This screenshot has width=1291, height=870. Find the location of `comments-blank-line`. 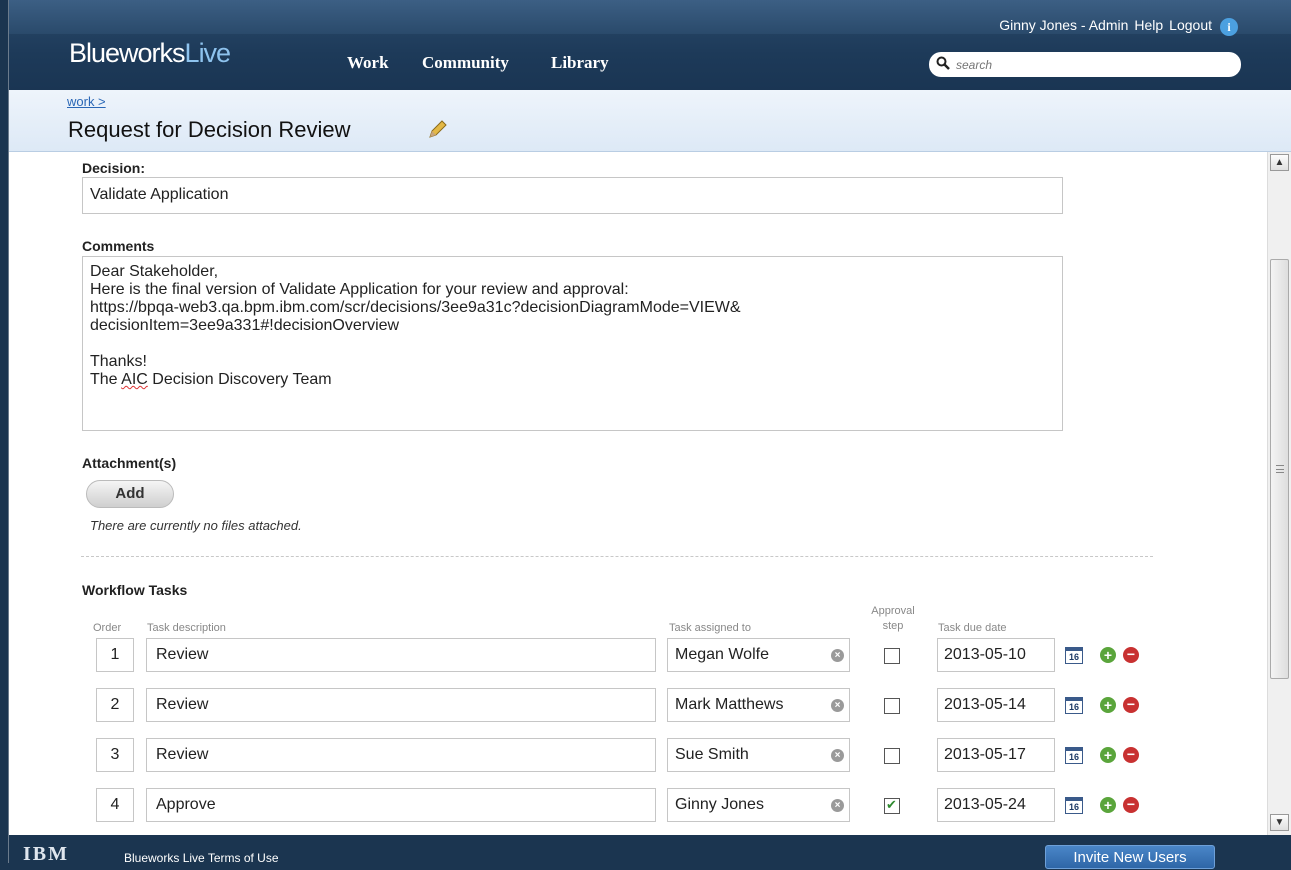

comments-blank-line is located at coordinates (572, 344).